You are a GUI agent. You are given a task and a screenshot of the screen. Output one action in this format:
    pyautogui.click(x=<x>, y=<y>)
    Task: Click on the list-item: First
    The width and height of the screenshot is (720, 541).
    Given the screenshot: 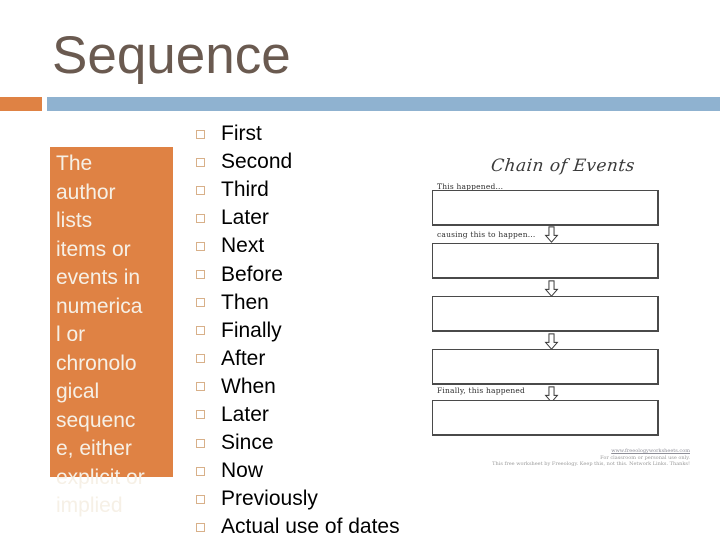 What is the action you would take?
    pyautogui.click(x=311, y=134)
    